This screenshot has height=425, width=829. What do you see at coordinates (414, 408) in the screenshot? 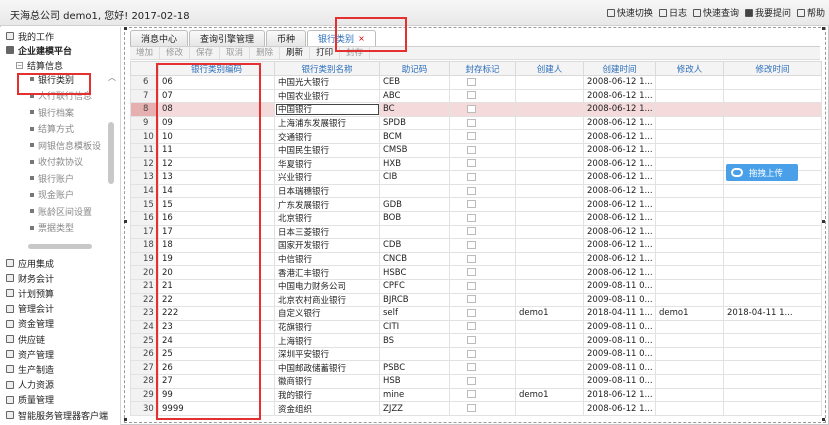
I see `table-cell: ZJZZ` at bounding box center [414, 408].